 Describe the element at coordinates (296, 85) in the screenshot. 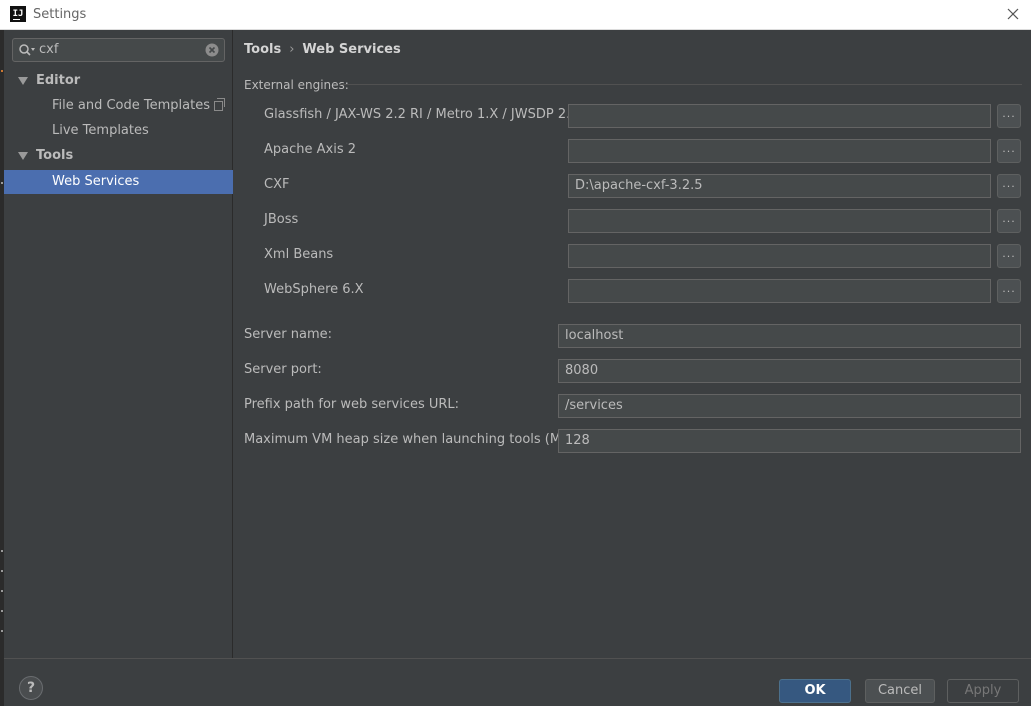

I see `external-engines-title: External engines:` at that location.